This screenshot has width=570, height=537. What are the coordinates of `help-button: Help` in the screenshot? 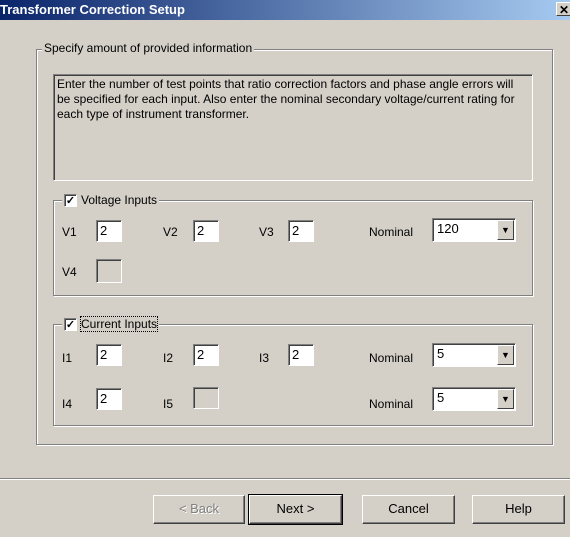 It's located at (518, 509).